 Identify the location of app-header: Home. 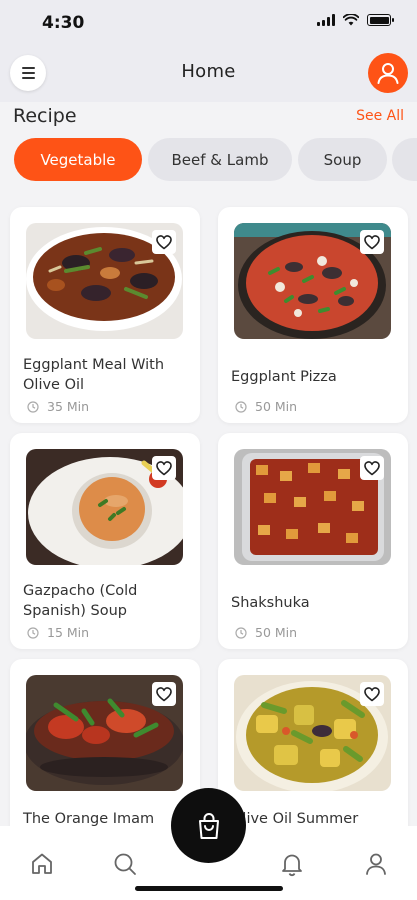
(208, 74).